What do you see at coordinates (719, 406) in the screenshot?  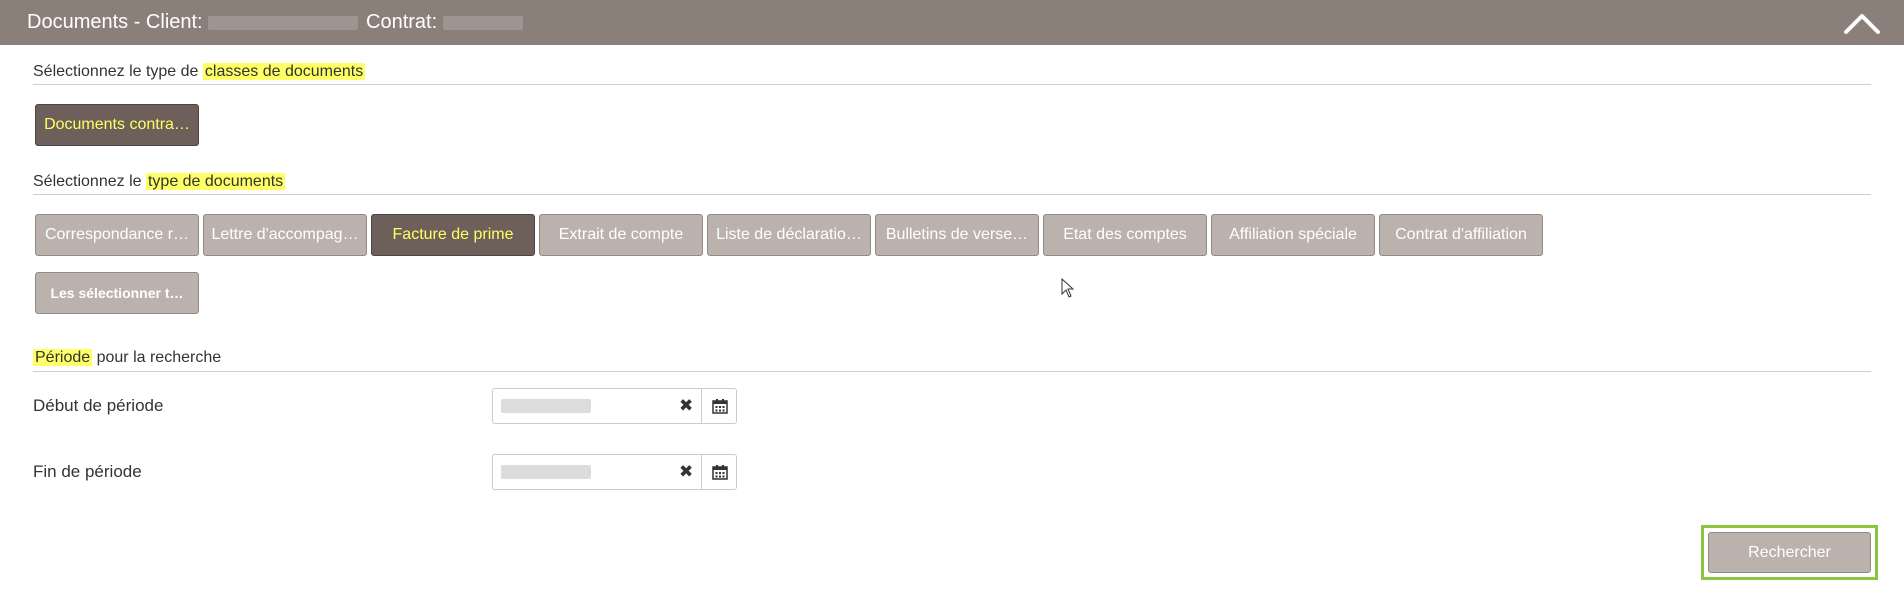 I see `start-calendar-icon` at bounding box center [719, 406].